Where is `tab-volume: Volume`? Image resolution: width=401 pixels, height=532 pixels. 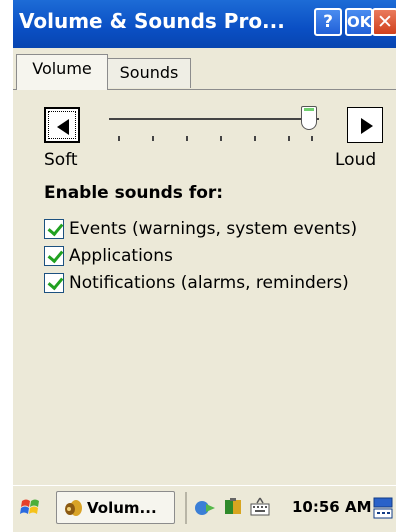
tab-volume: Volume is located at coordinates (62, 72).